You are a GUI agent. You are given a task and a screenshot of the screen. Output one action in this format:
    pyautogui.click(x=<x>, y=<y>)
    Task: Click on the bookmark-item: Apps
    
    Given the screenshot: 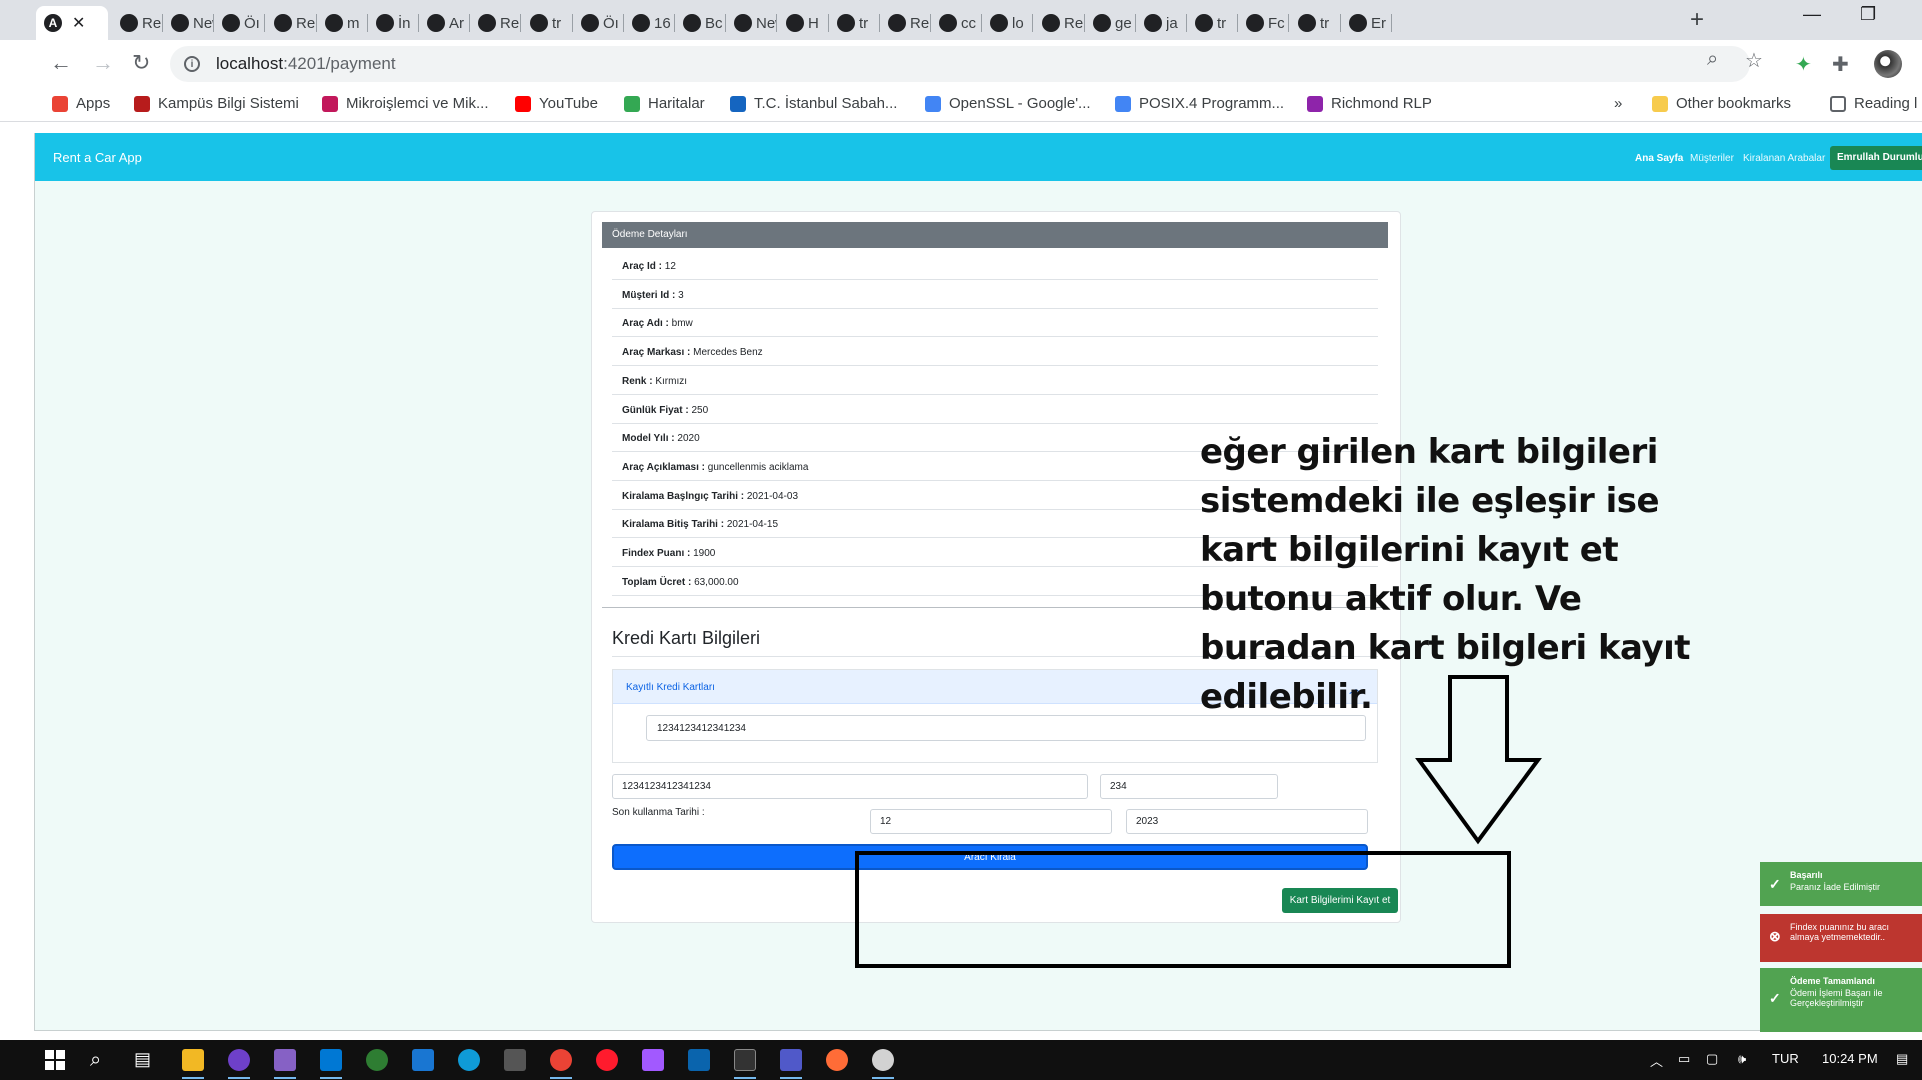 What is the action you would take?
    pyautogui.click(x=81, y=103)
    